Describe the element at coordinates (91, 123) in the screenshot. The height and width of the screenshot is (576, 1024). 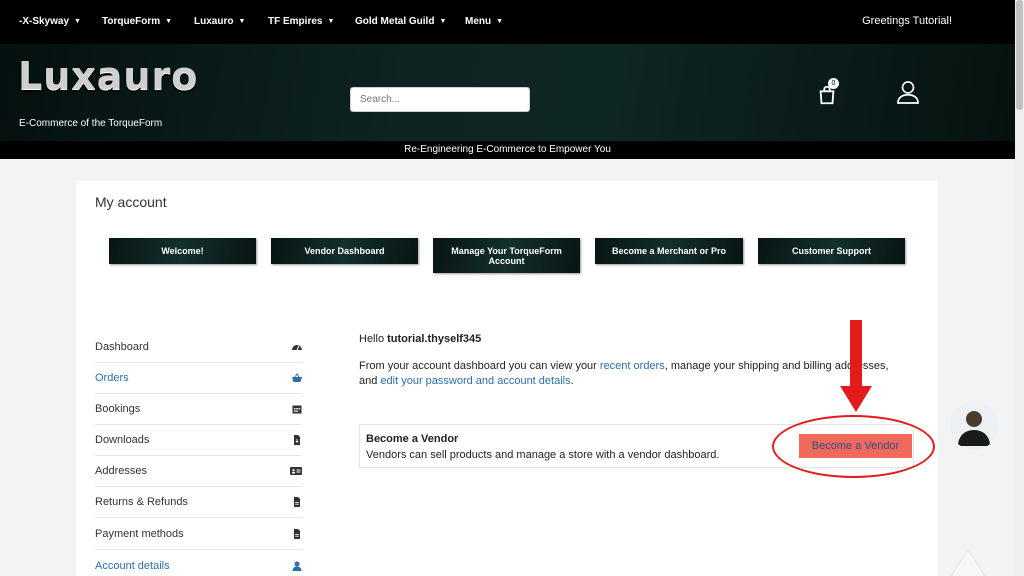
I see `site-tagline: E-Commerce of the TorqueForm` at that location.